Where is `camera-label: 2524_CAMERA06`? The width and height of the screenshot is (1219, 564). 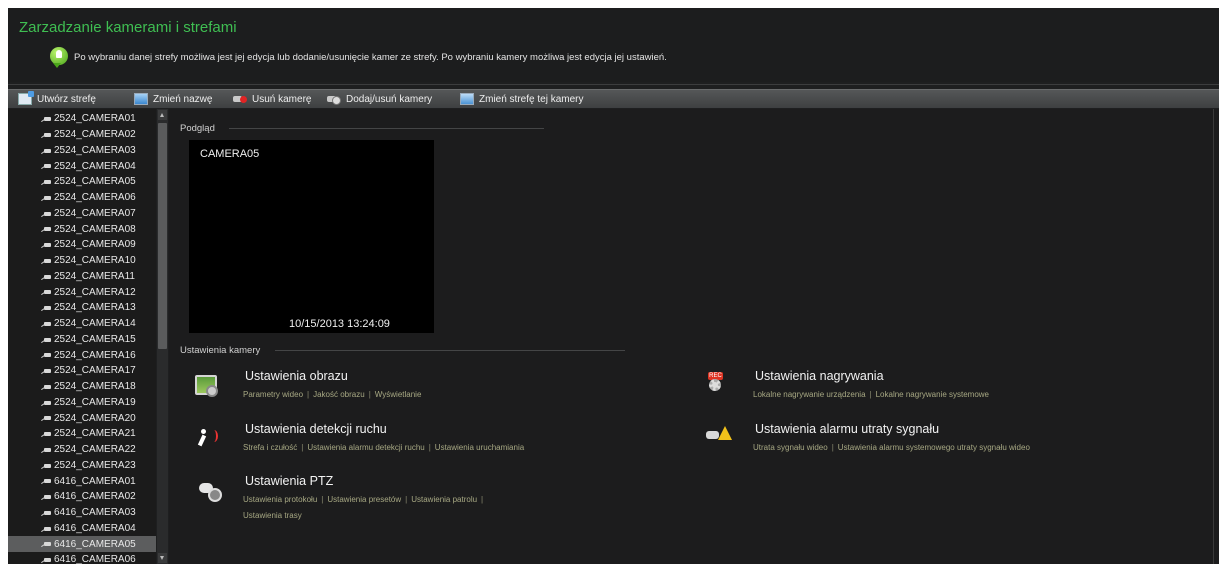
camera-label: 2524_CAMERA06 is located at coordinates (95, 198).